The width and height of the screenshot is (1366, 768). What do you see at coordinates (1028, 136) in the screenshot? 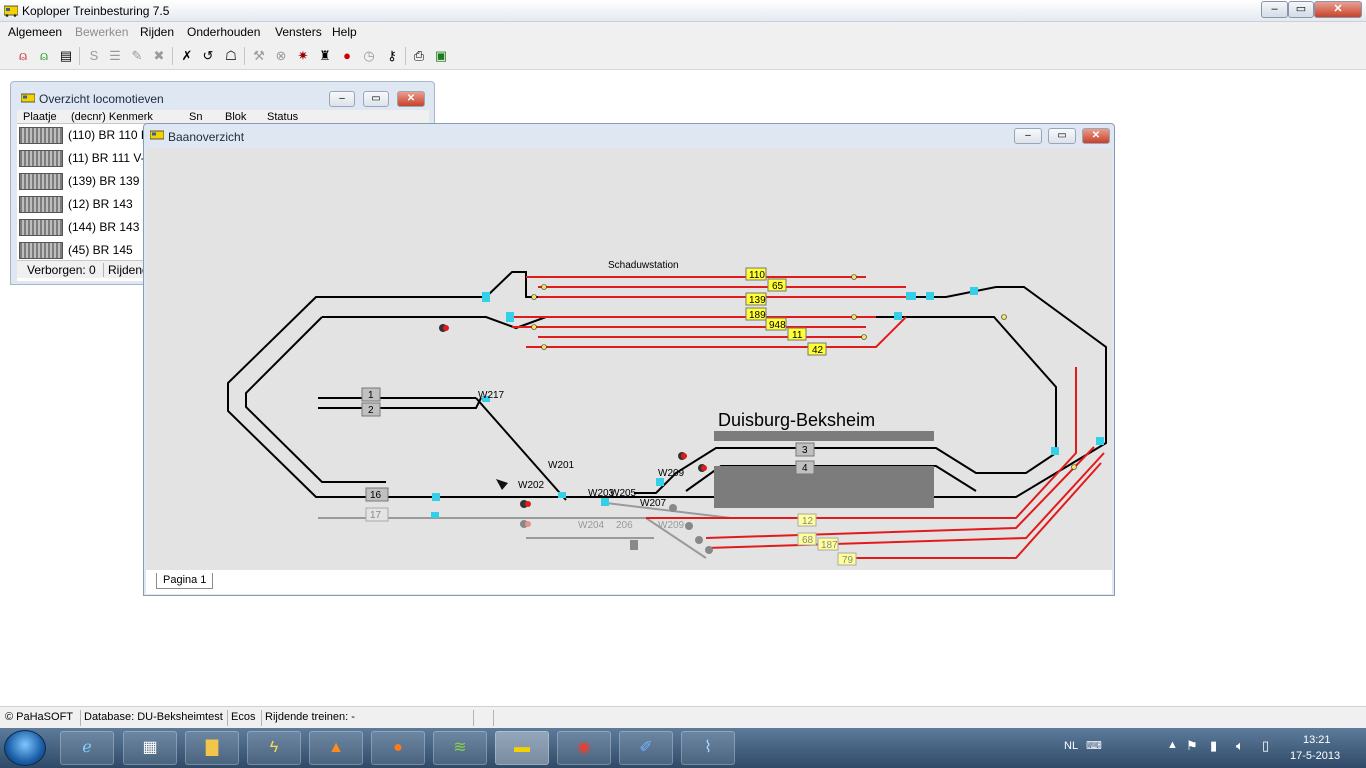
I see `layout-minimize-button: –` at bounding box center [1028, 136].